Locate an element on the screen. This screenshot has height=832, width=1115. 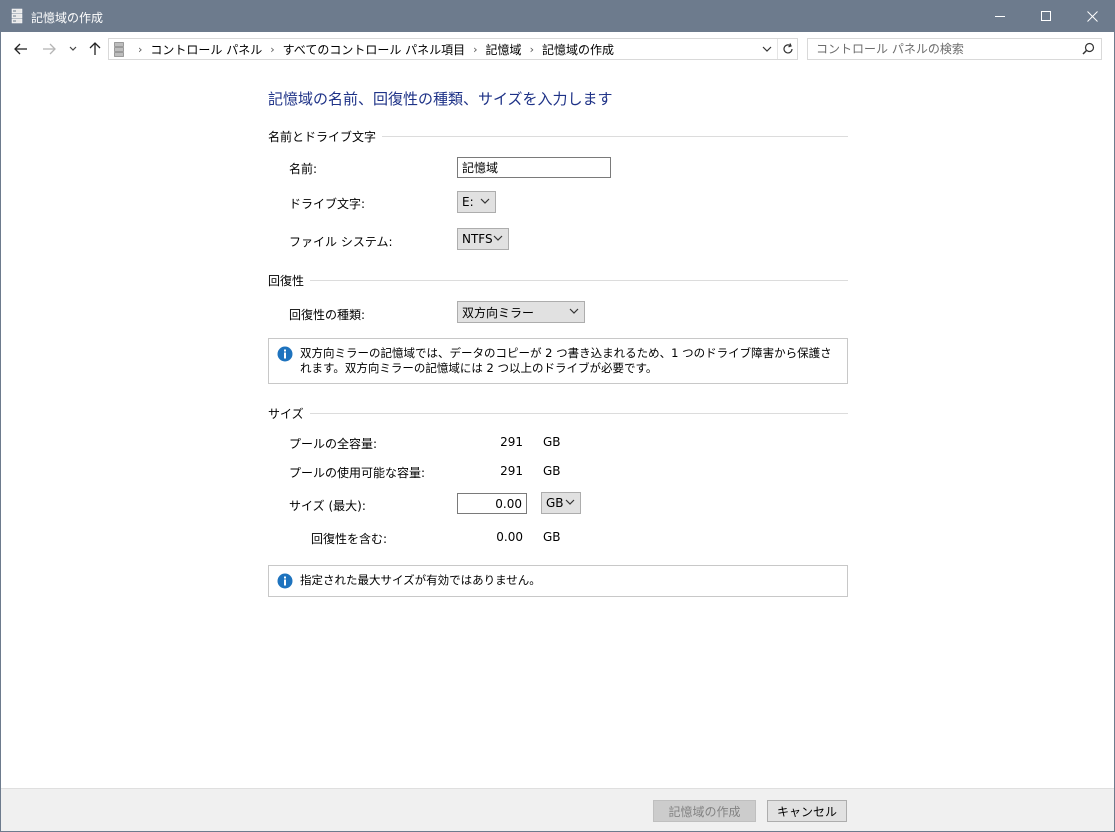
pool-available-capacity-value: 291 is located at coordinates (511, 471).